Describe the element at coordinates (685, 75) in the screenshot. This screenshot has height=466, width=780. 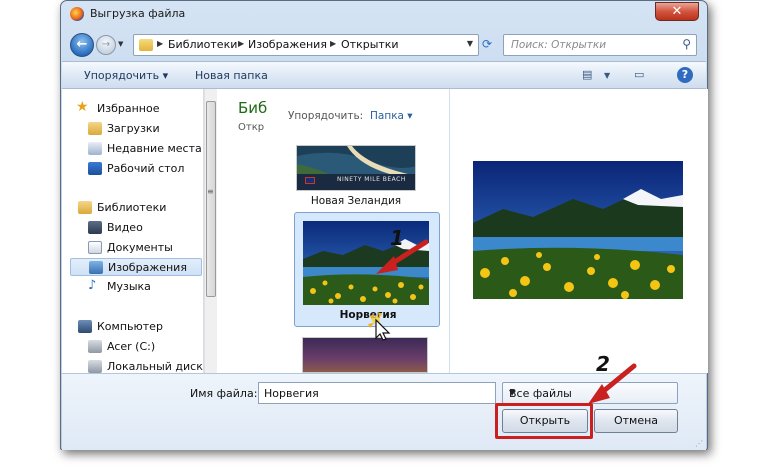
I see `help-icon: ?` at that location.